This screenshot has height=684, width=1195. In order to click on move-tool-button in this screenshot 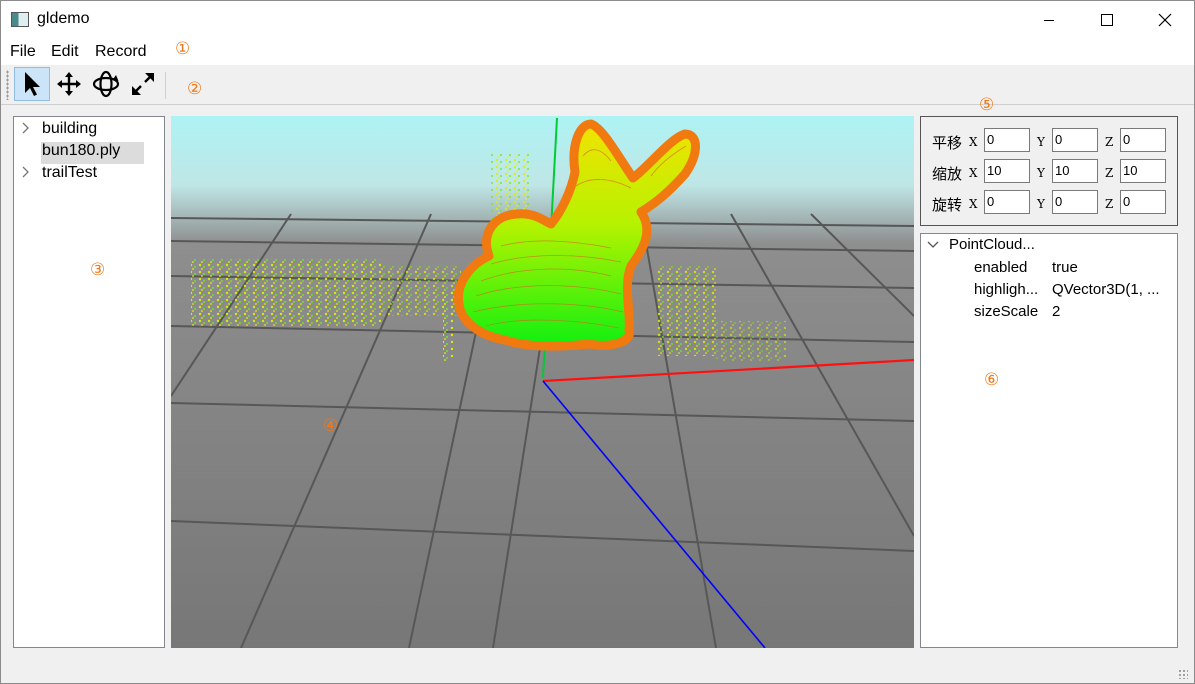, I will do `click(69, 84)`.